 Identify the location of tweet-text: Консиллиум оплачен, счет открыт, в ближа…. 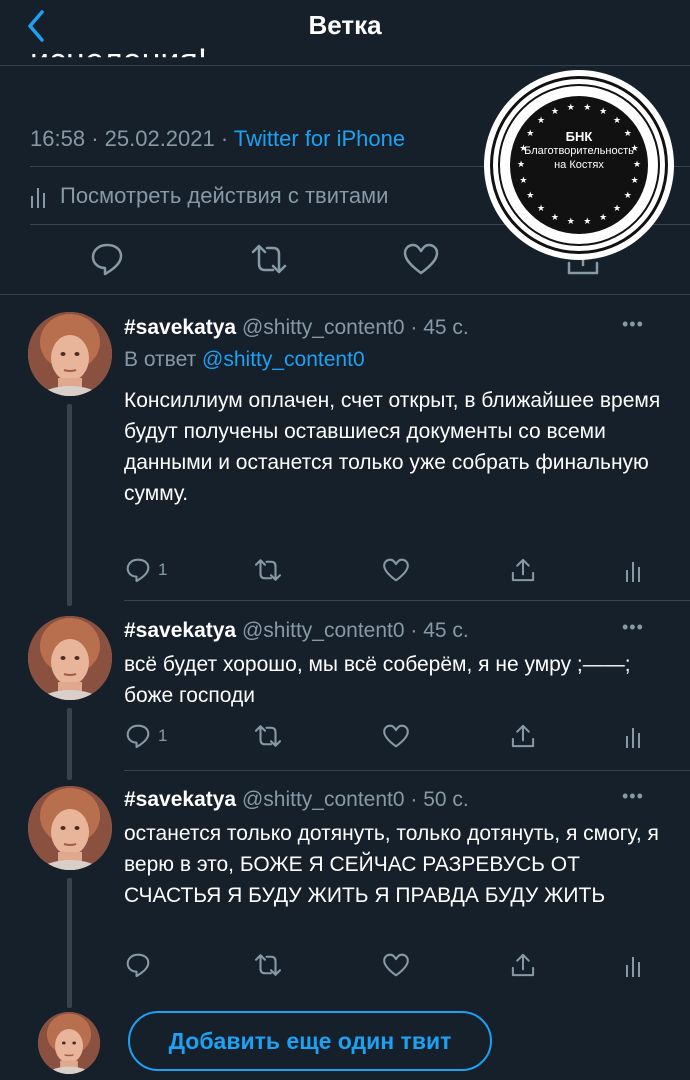
(392, 447).